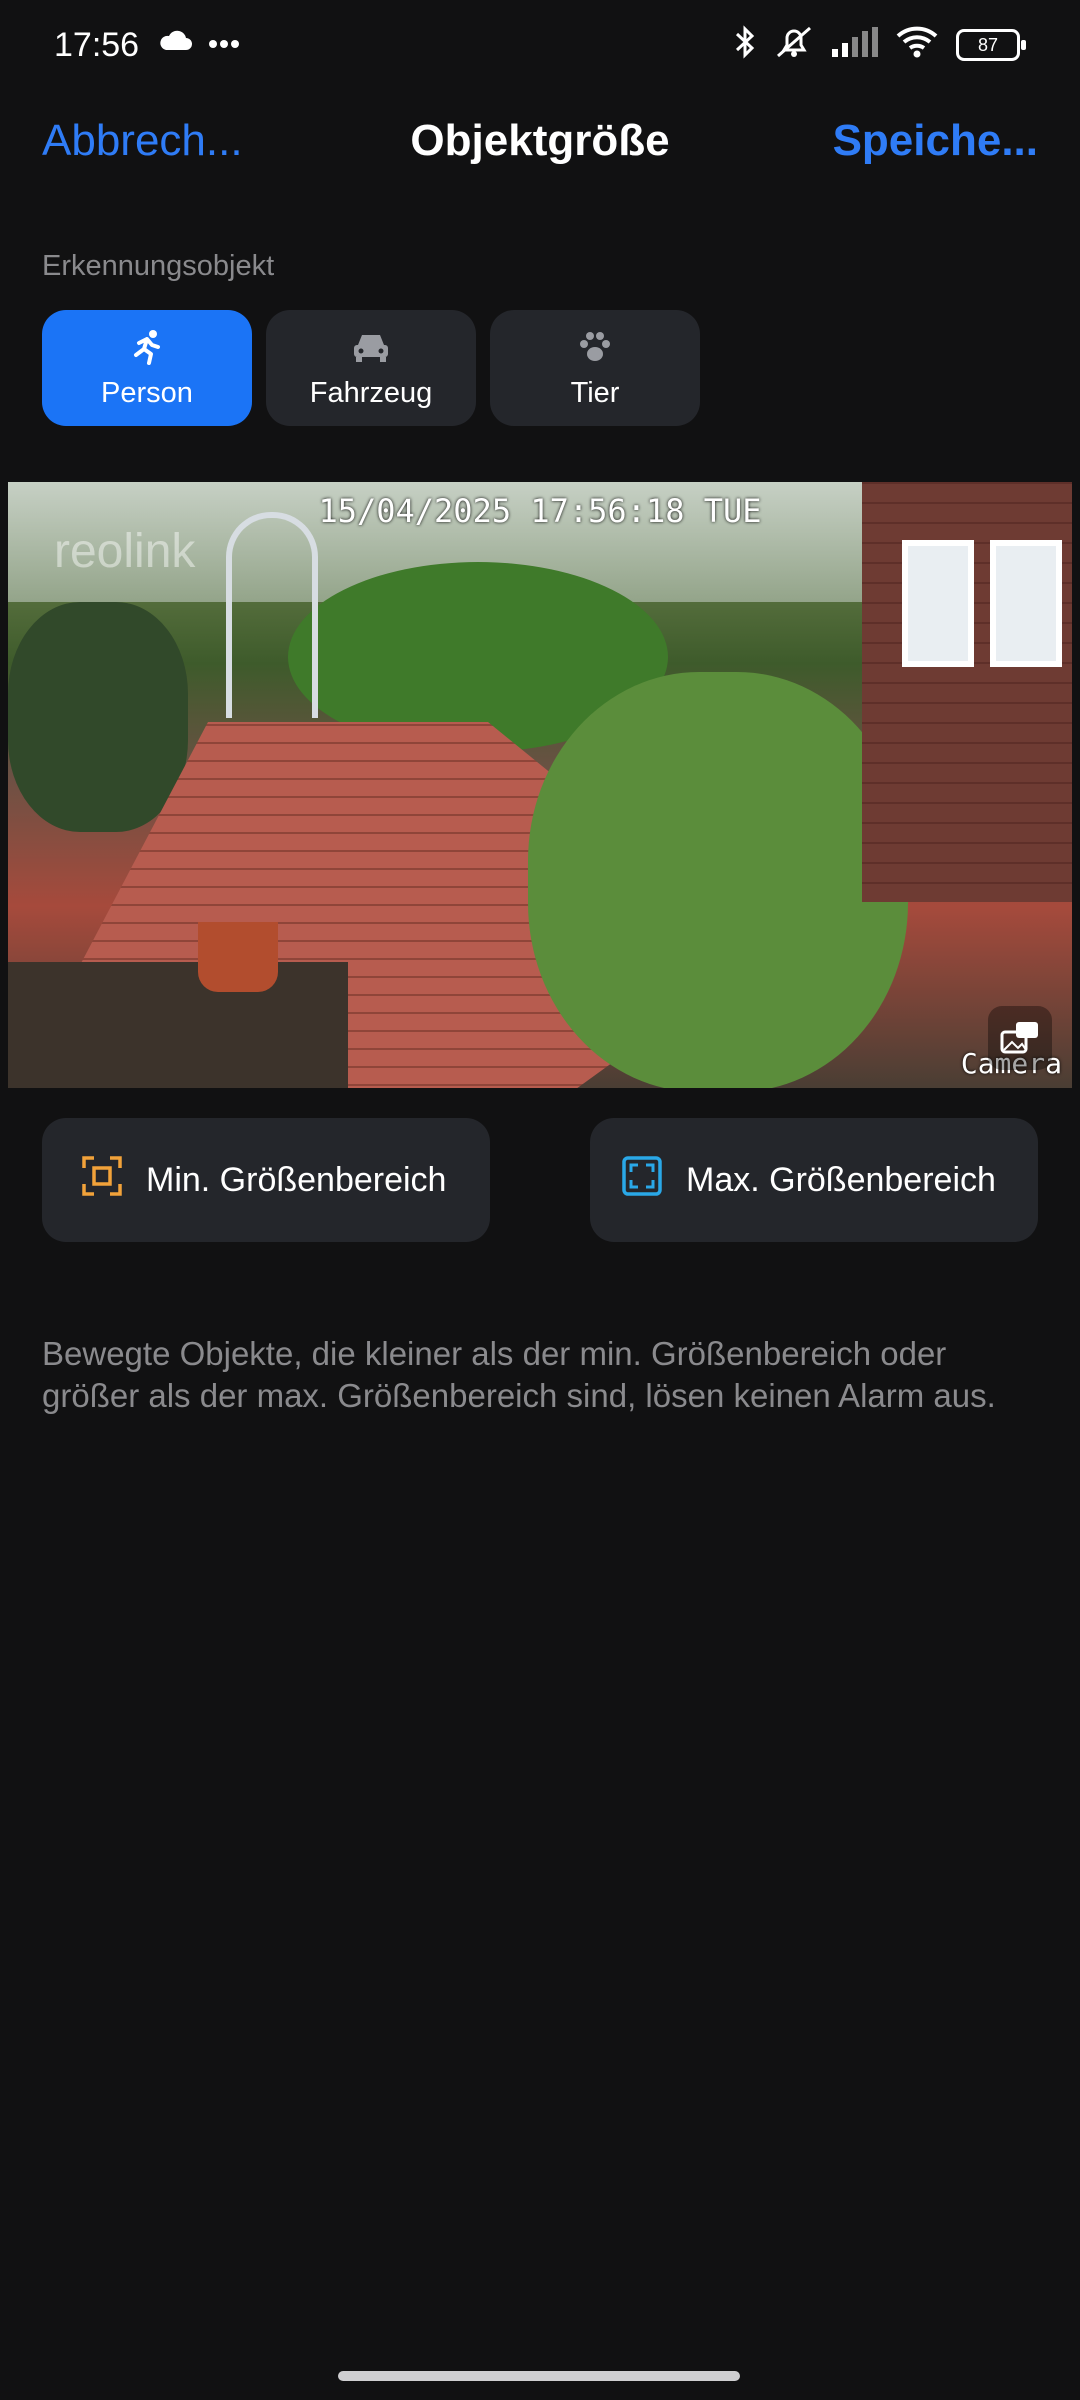 The height and width of the screenshot is (2400, 1080). Describe the element at coordinates (745, 44) in the screenshot. I see `bluetooth-icon` at that location.